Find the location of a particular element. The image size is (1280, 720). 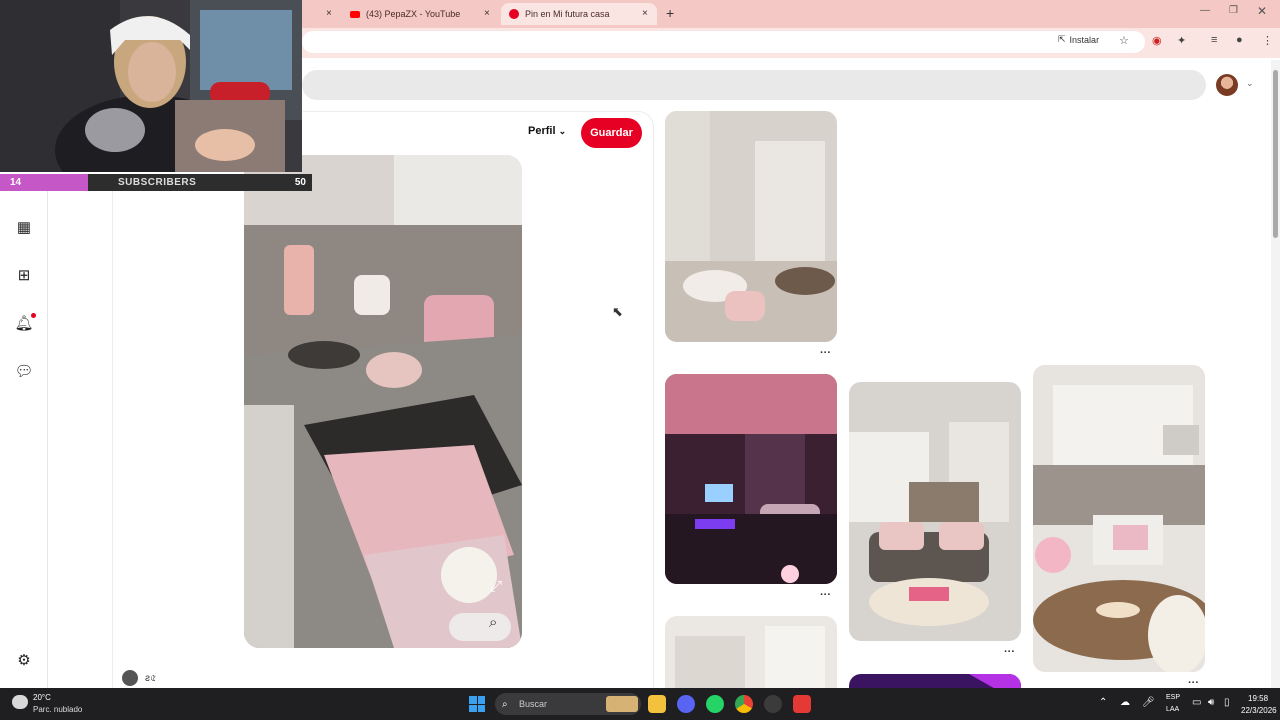

clock-time: 19:58 is located at coordinates (1258, 698).